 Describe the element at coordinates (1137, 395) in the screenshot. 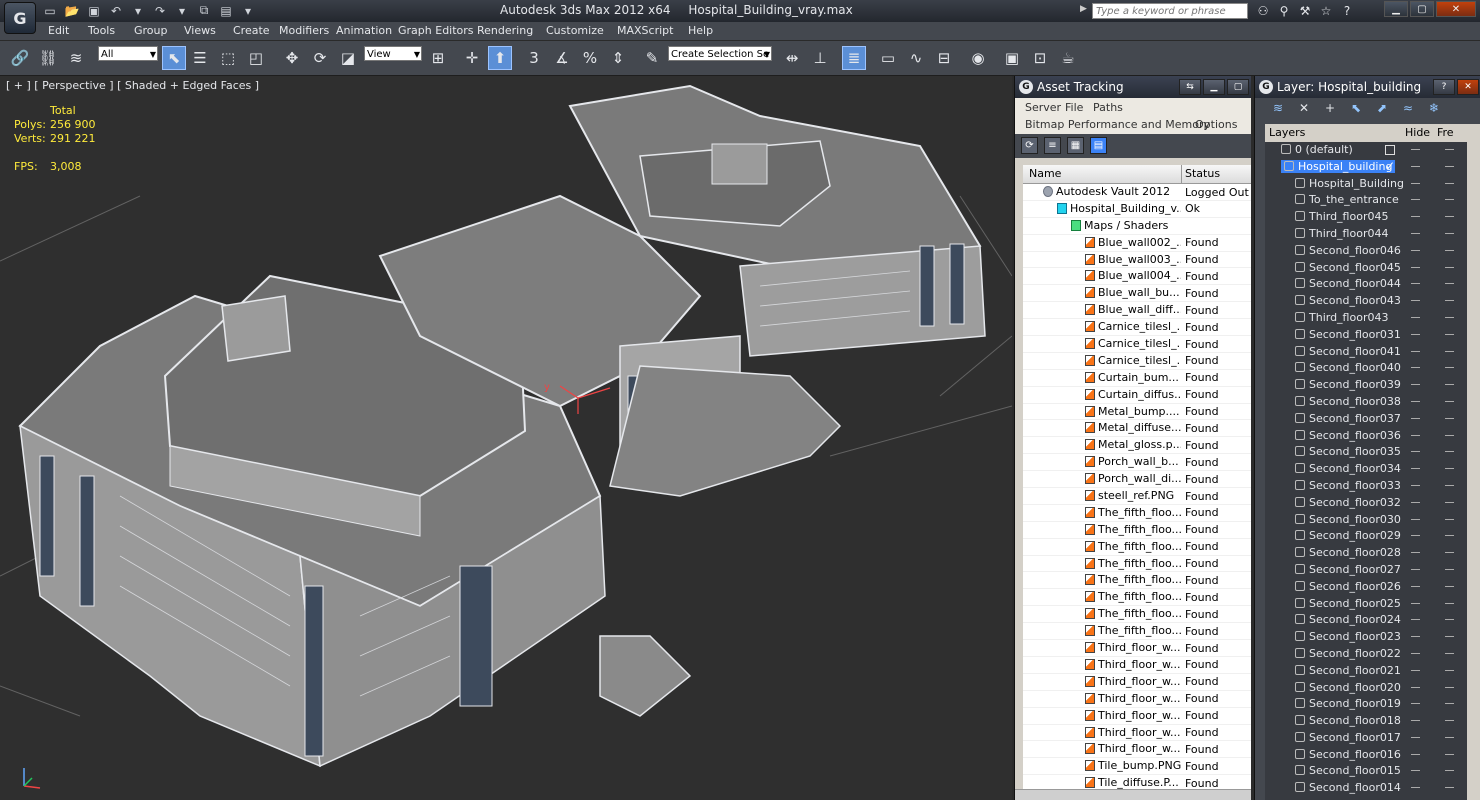

I see `table-row: Curtain_diffus... Found` at that location.